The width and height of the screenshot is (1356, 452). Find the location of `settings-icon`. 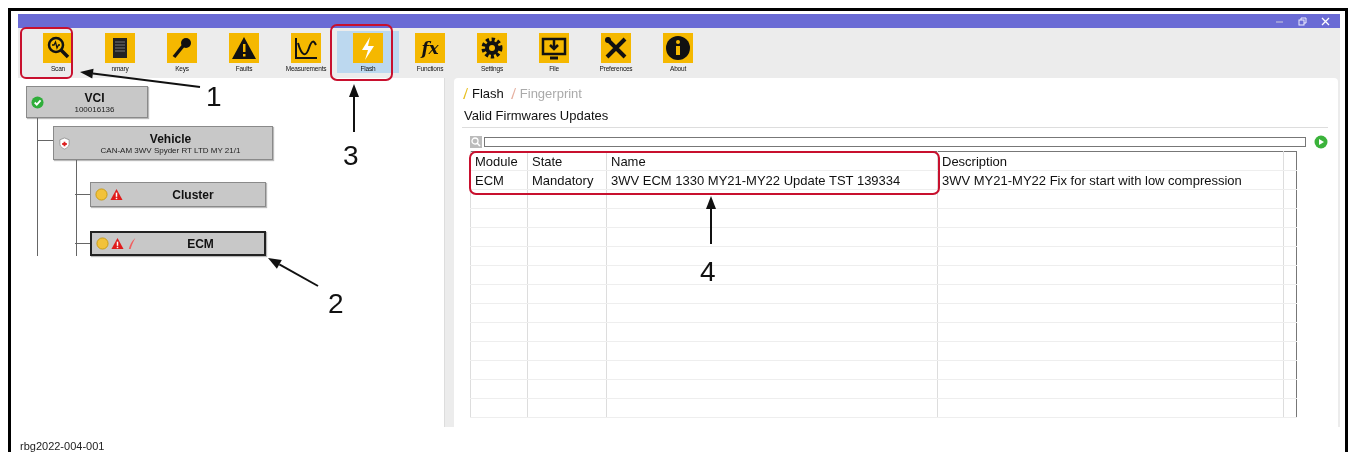

settings-icon is located at coordinates (492, 48).